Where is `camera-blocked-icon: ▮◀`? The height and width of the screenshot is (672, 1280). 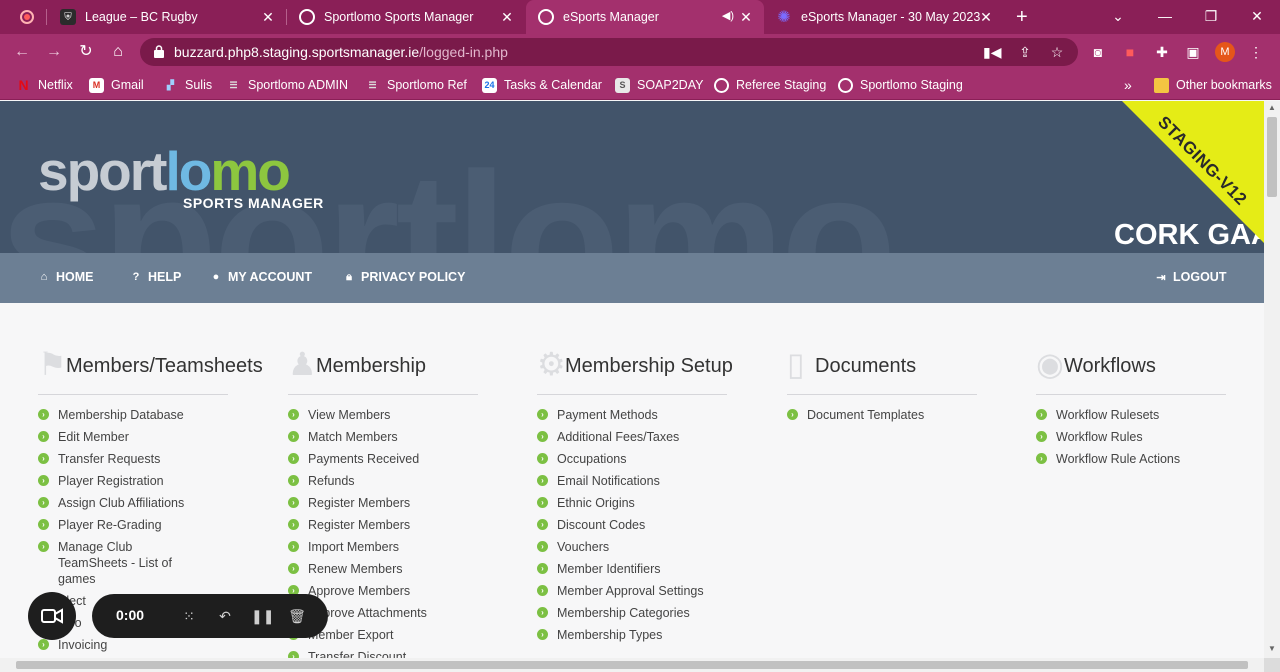 camera-blocked-icon: ▮◀ is located at coordinates (992, 52).